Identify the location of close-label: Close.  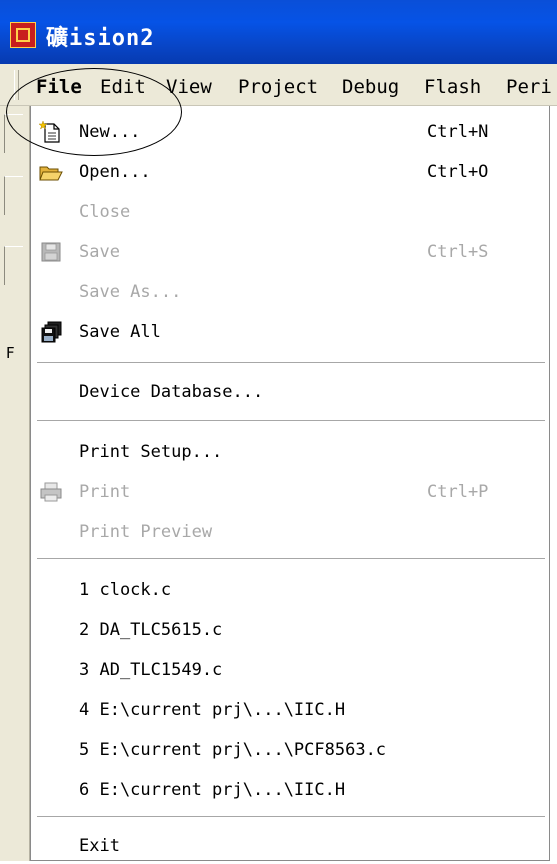
(105, 212).